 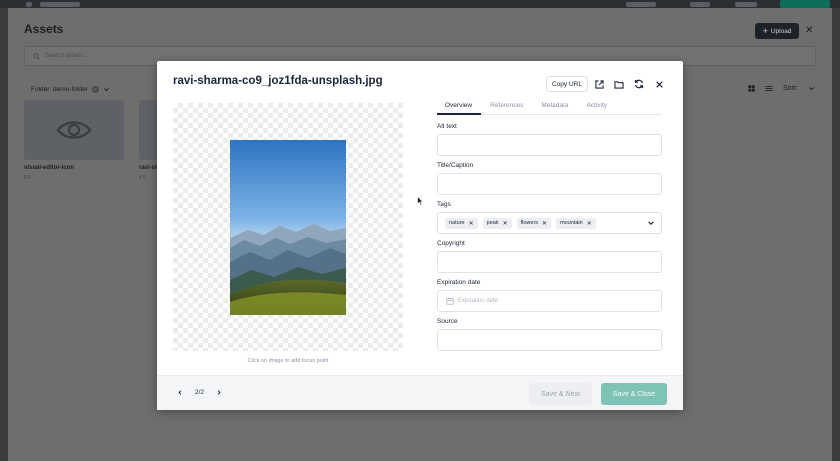 I want to click on asset-name: visual-editor-icon, so click(x=49, y=168).